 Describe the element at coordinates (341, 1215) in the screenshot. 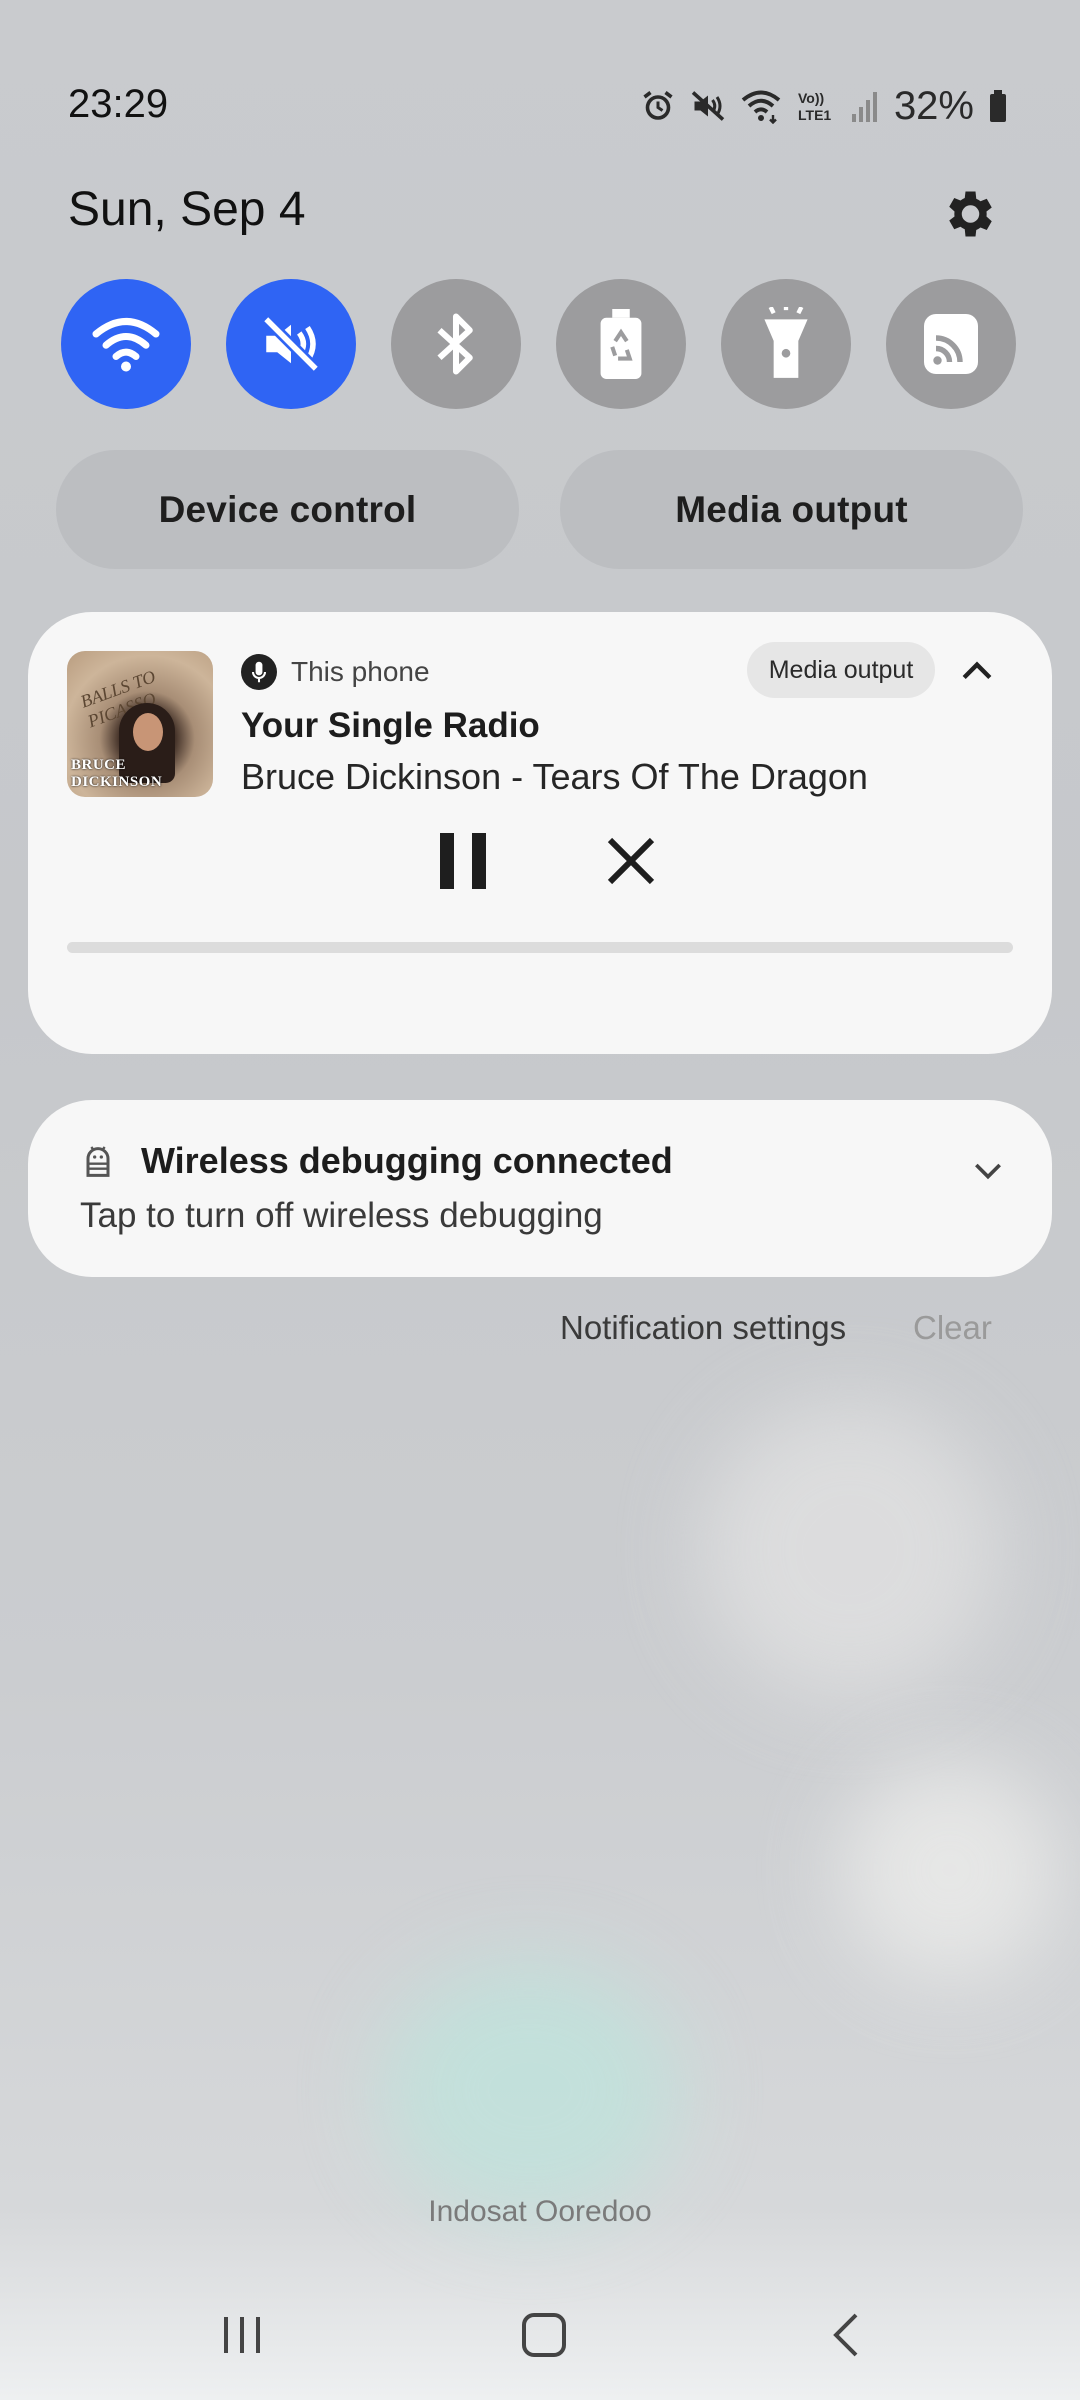

I see `notification-body: Tap to turn off wireless debugging` at that location.